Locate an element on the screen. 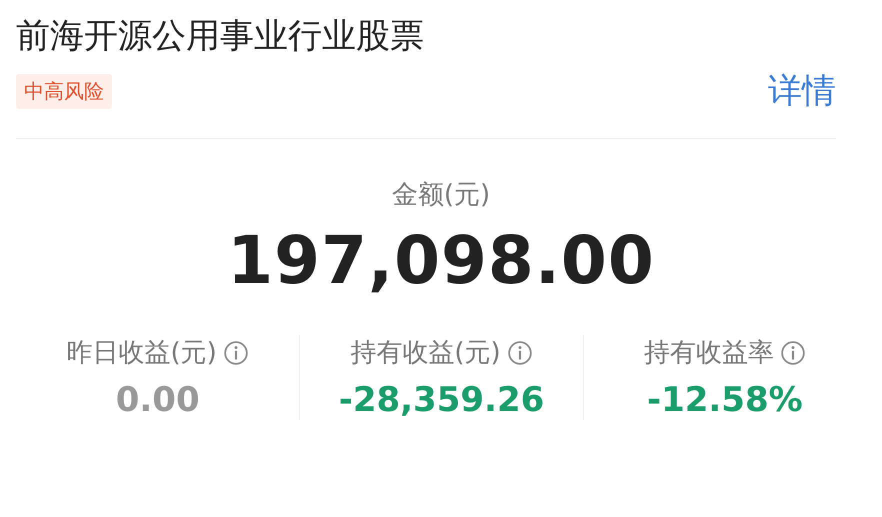 The height and width of the screenshot is (517, 882). stat-value: -28,359.26 is located at coordinates (441, 400).